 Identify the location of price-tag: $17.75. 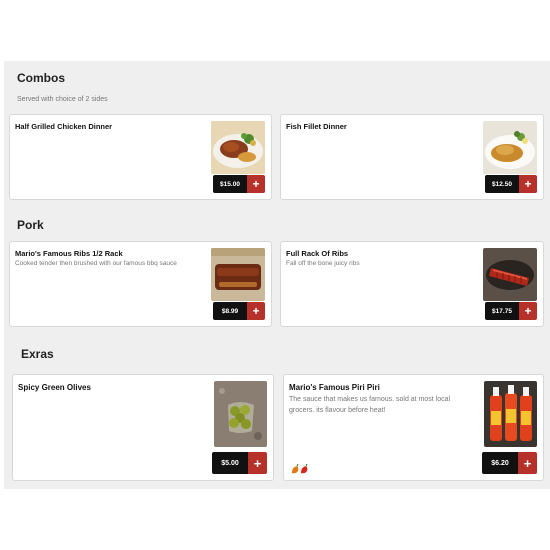
(502, 311).